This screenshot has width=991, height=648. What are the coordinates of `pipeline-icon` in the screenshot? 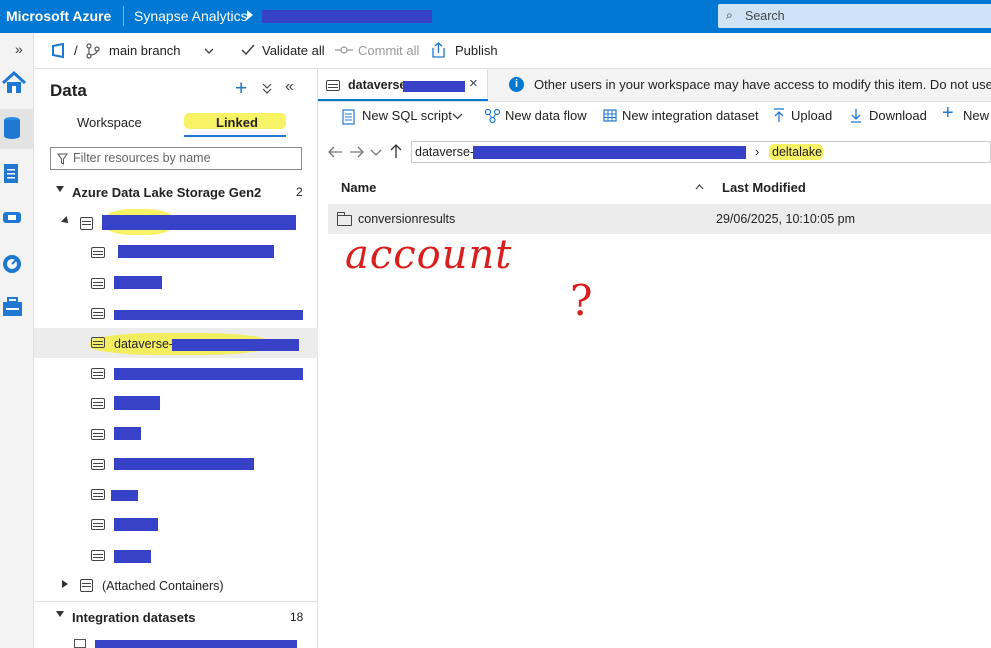 It's located at (12, 217).